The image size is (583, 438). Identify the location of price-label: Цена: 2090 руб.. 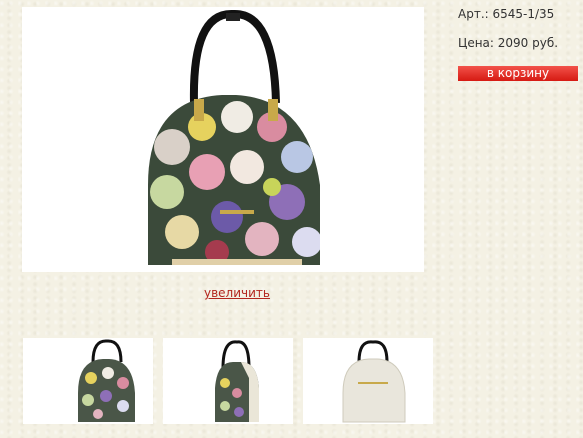
(508, 43).